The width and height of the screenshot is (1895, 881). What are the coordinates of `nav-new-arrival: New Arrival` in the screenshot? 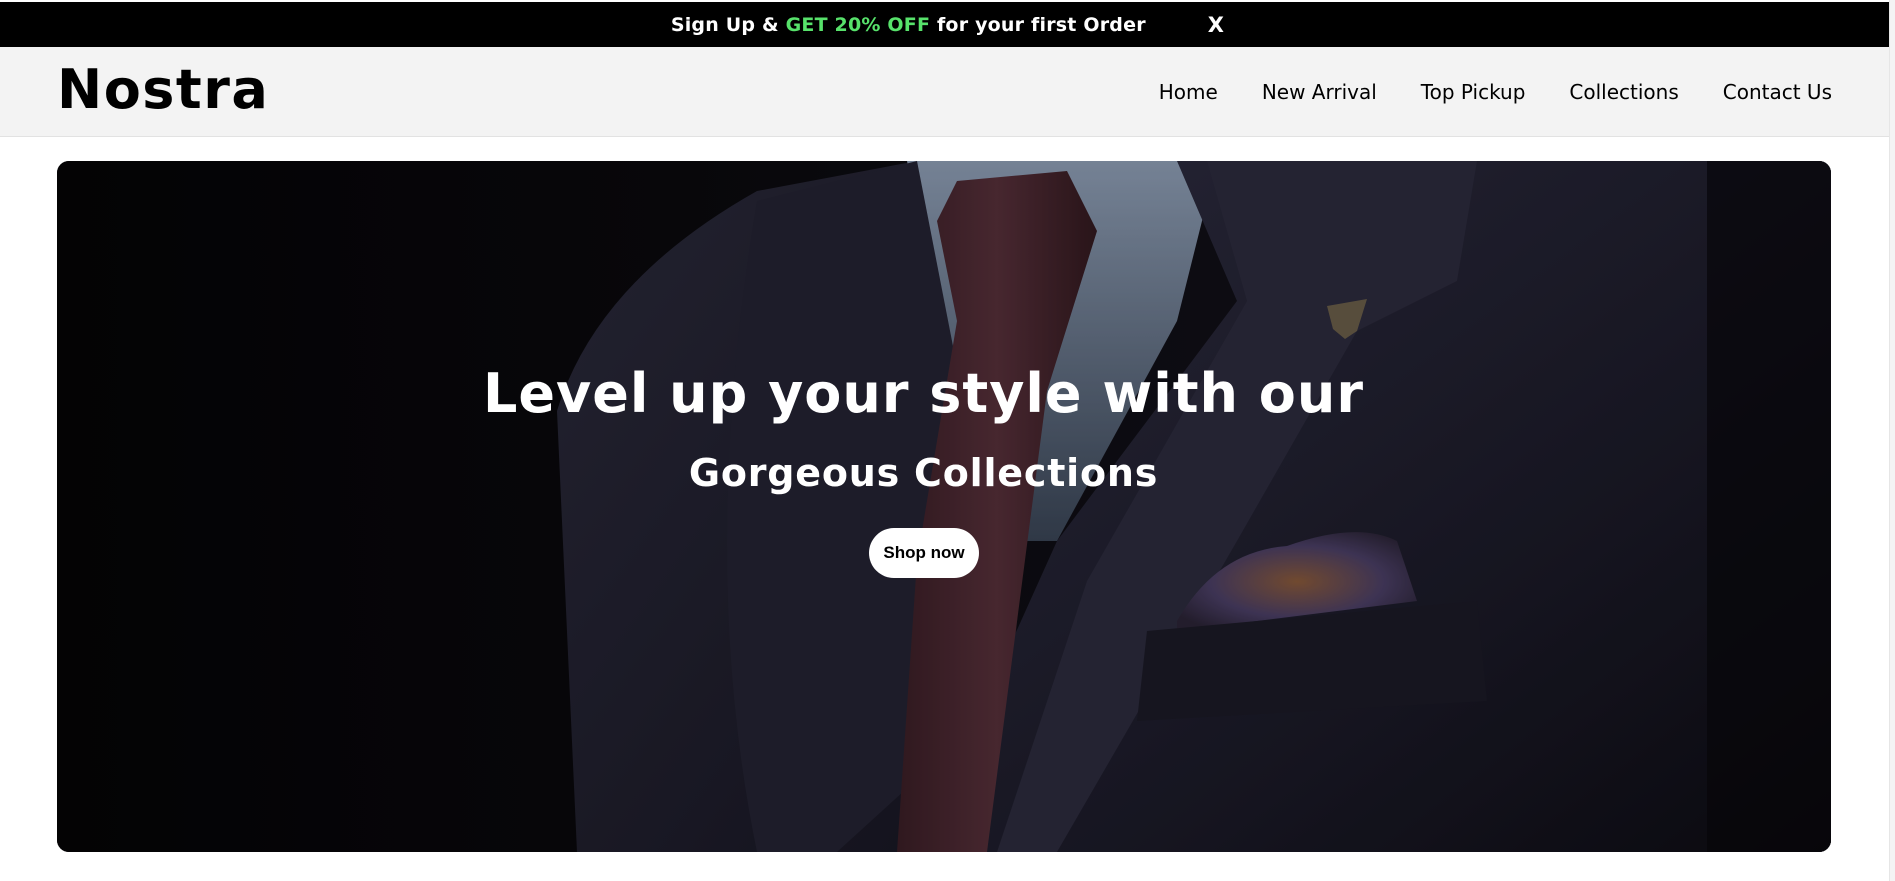 It's located at (1319, 92).